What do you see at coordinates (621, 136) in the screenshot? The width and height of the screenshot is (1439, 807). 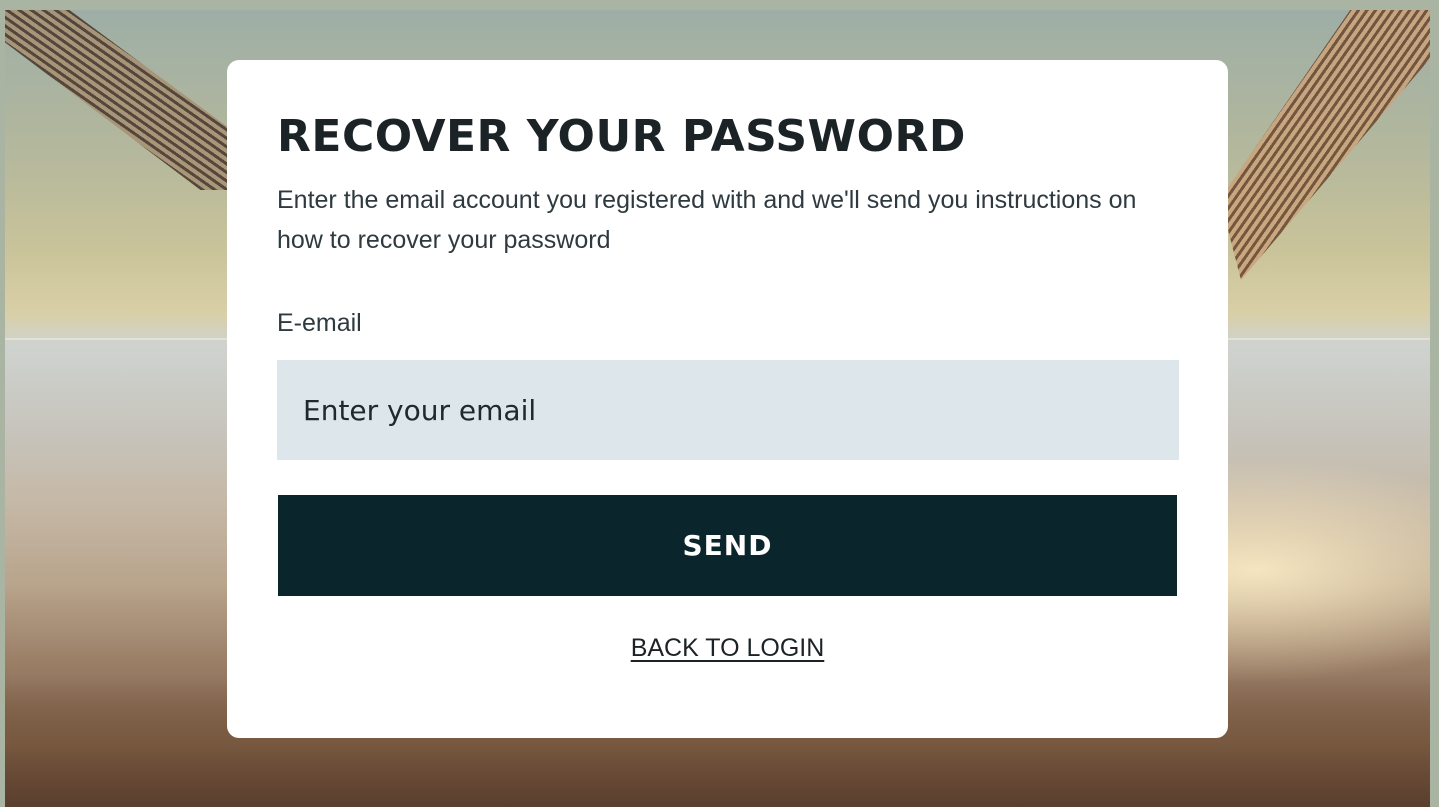 I see `page-title: RECOVER YOUR PASSWORD` at bounding box center [621, 136].